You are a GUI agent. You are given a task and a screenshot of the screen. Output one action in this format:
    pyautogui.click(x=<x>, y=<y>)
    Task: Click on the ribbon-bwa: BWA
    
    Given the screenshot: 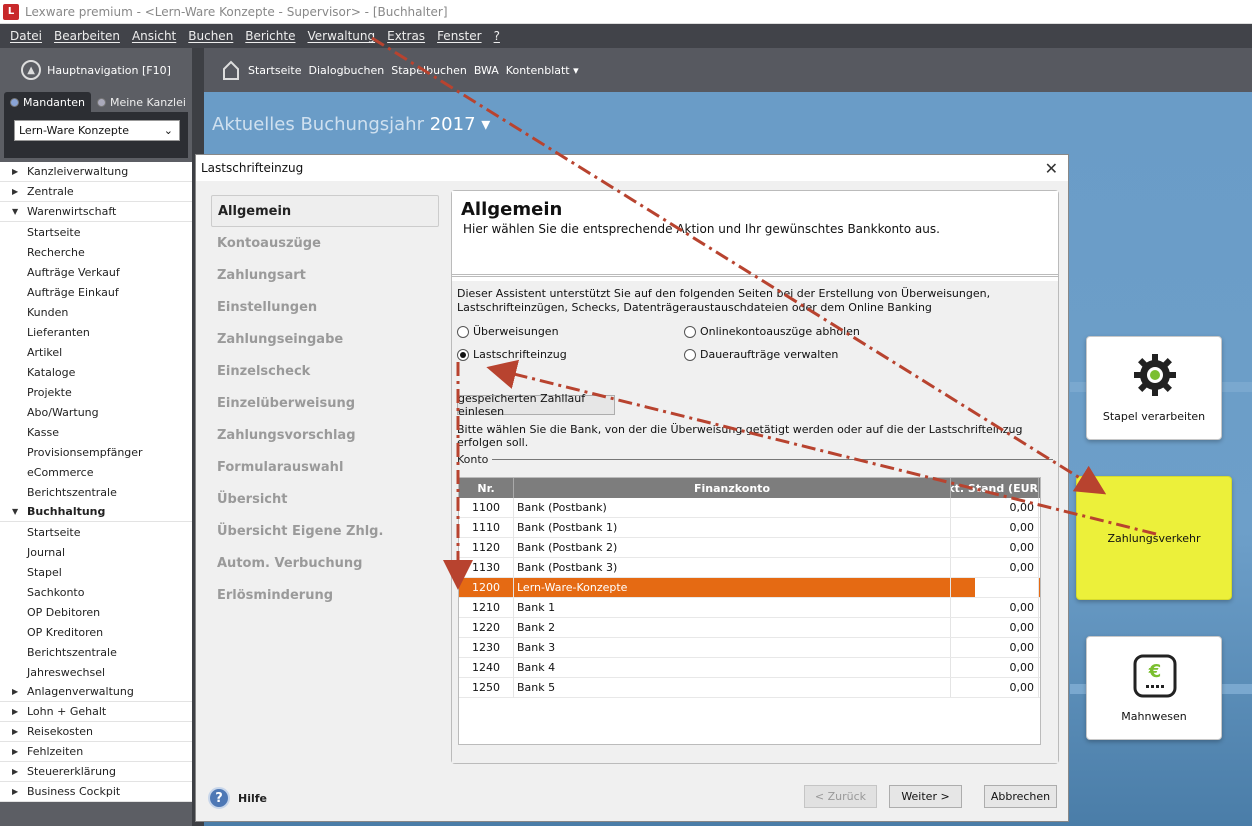 What is the action you would take?
    pyautogui.click(x=486, y=70)
    